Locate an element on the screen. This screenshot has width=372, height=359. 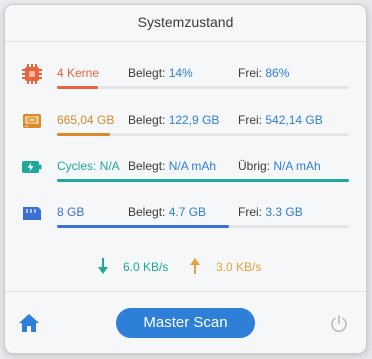
battery-charging-icon is located at coordinates (32, 167).